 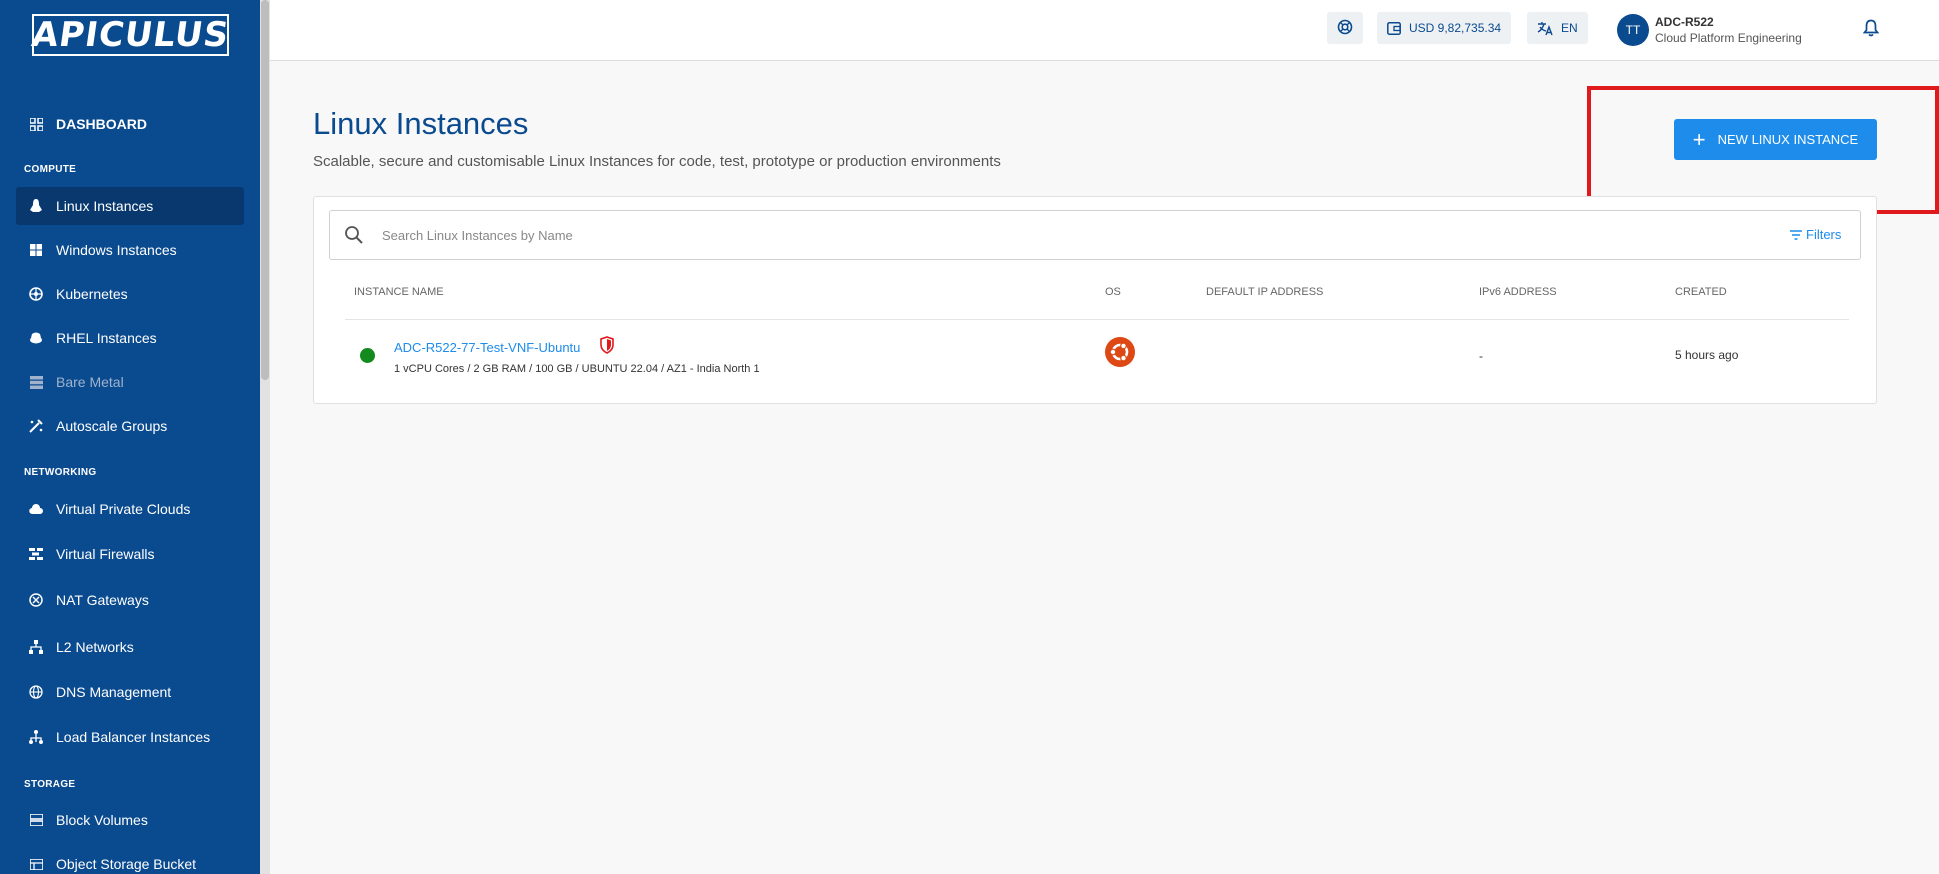 I want to click on sidebar-item-label: NAT Gateways, so click(x=102, y=600).